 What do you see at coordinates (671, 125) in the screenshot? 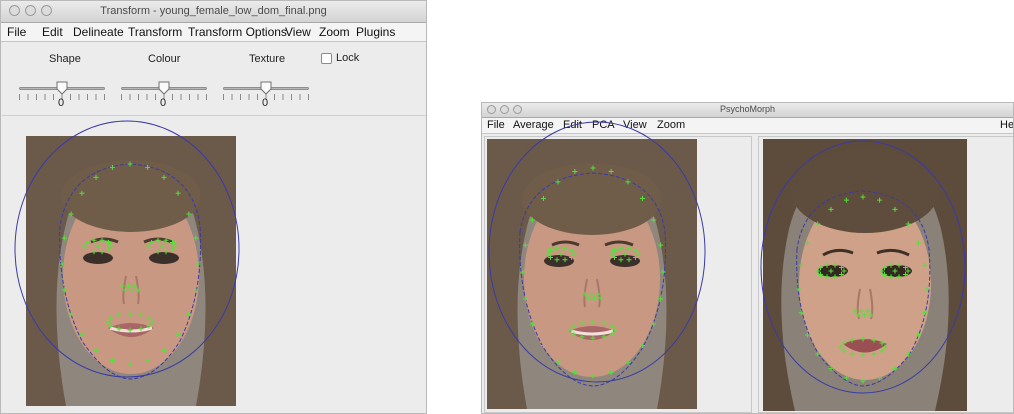
I see `menu-zoom: Zoom` at bounding box center [671, 125].